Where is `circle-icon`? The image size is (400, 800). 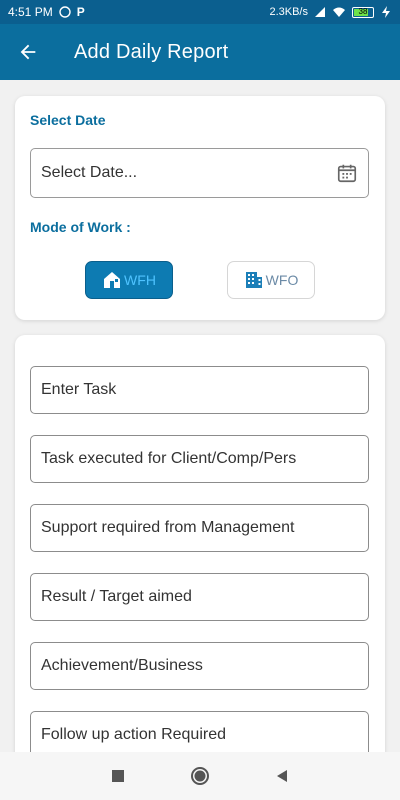
circle-icon is located at coordinates (200, 776).